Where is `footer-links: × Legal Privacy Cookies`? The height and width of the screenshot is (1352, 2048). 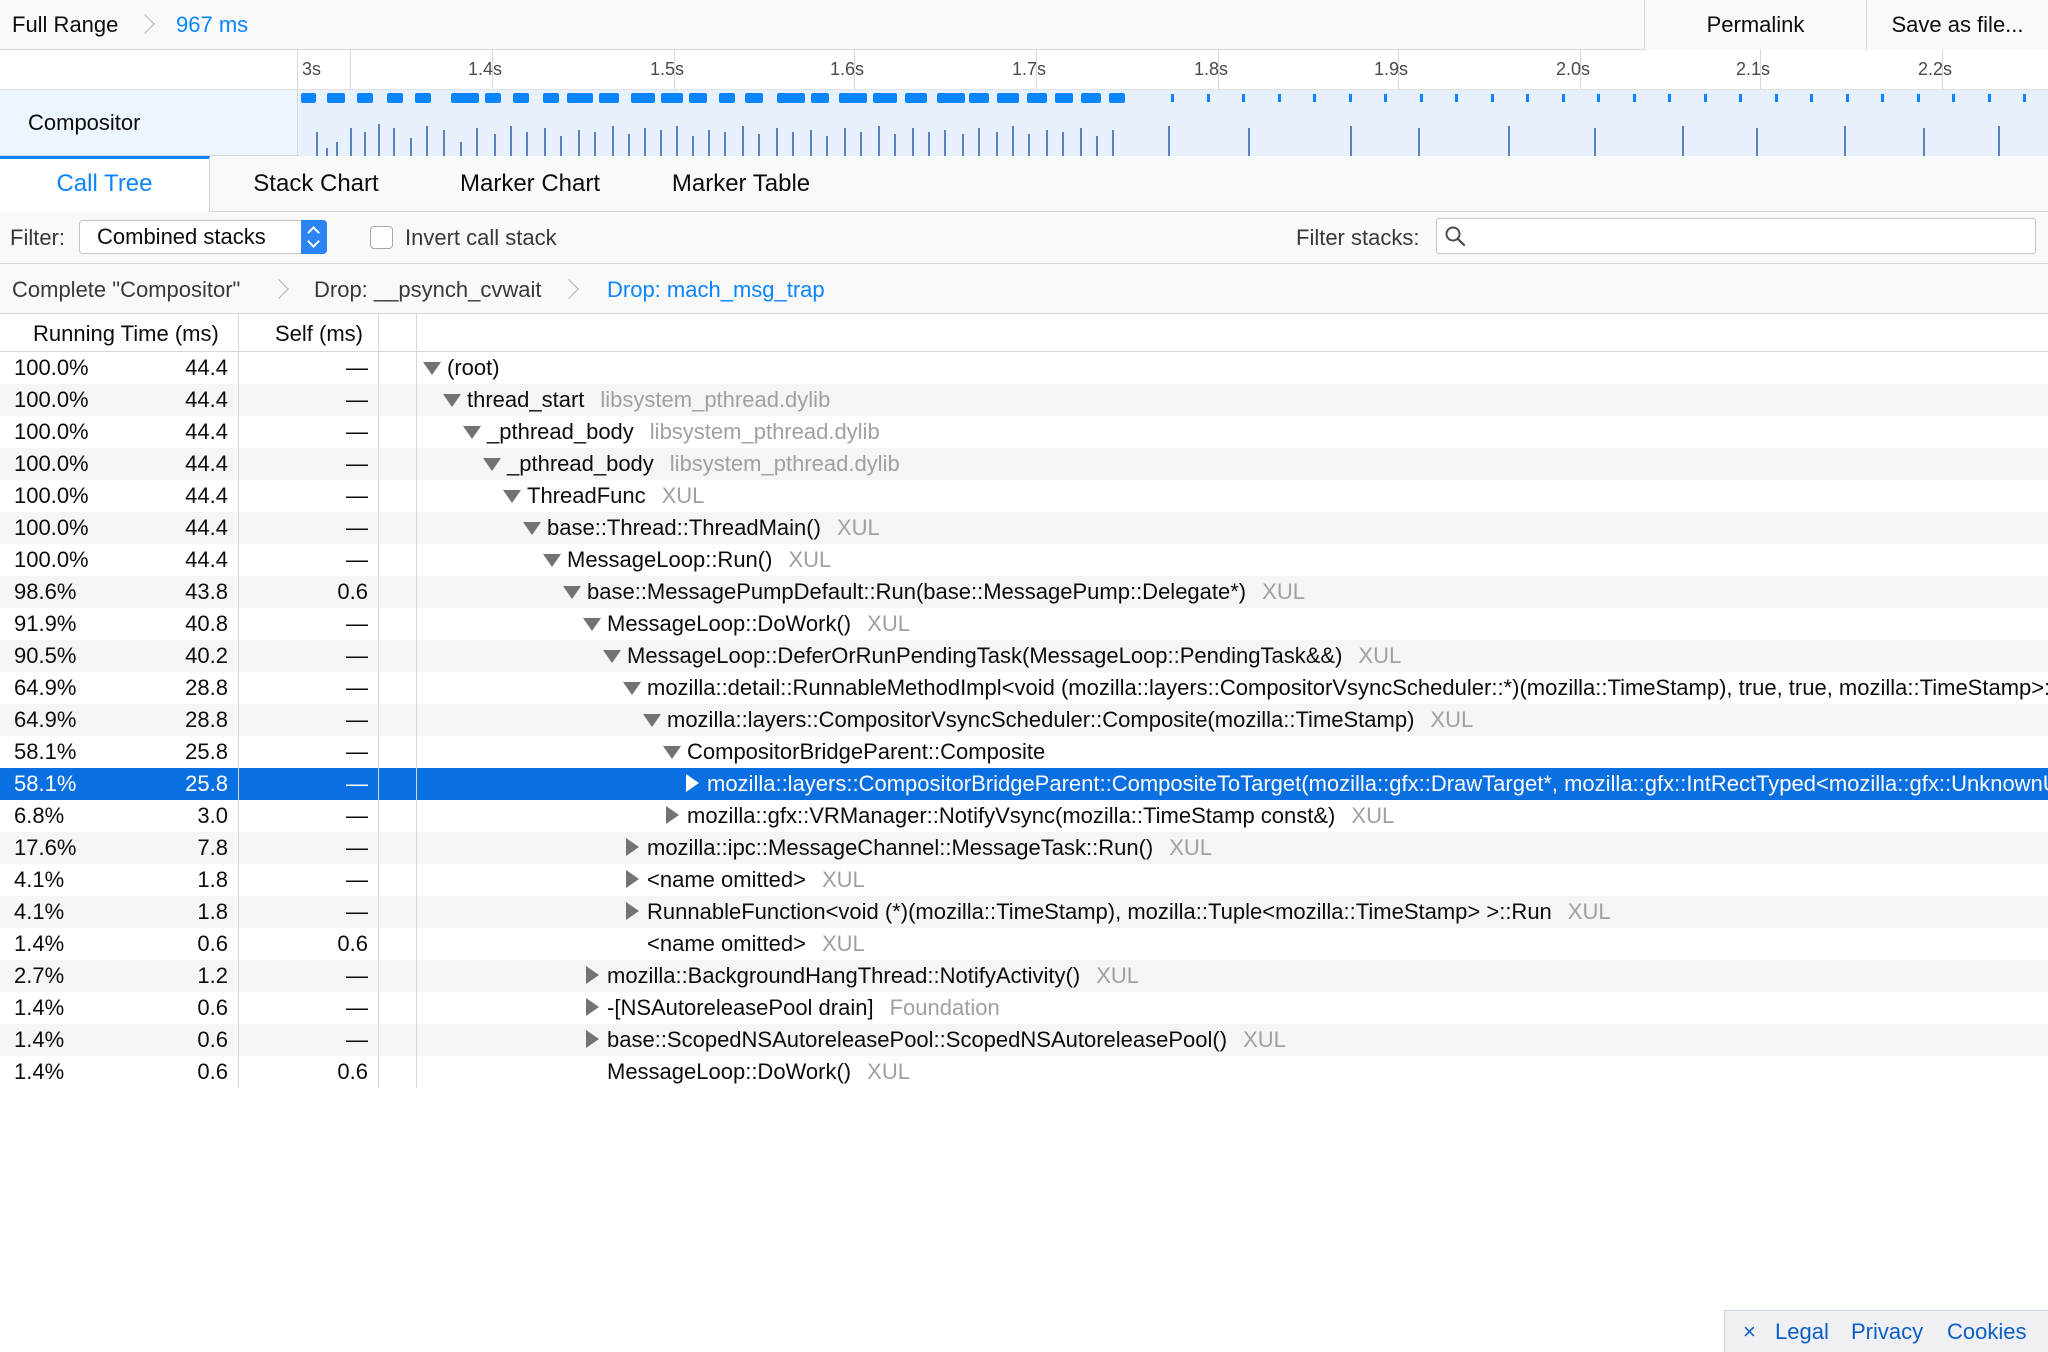 footer-links: × Legal Privacy Cookies is located at coordinates (1886, 1331).